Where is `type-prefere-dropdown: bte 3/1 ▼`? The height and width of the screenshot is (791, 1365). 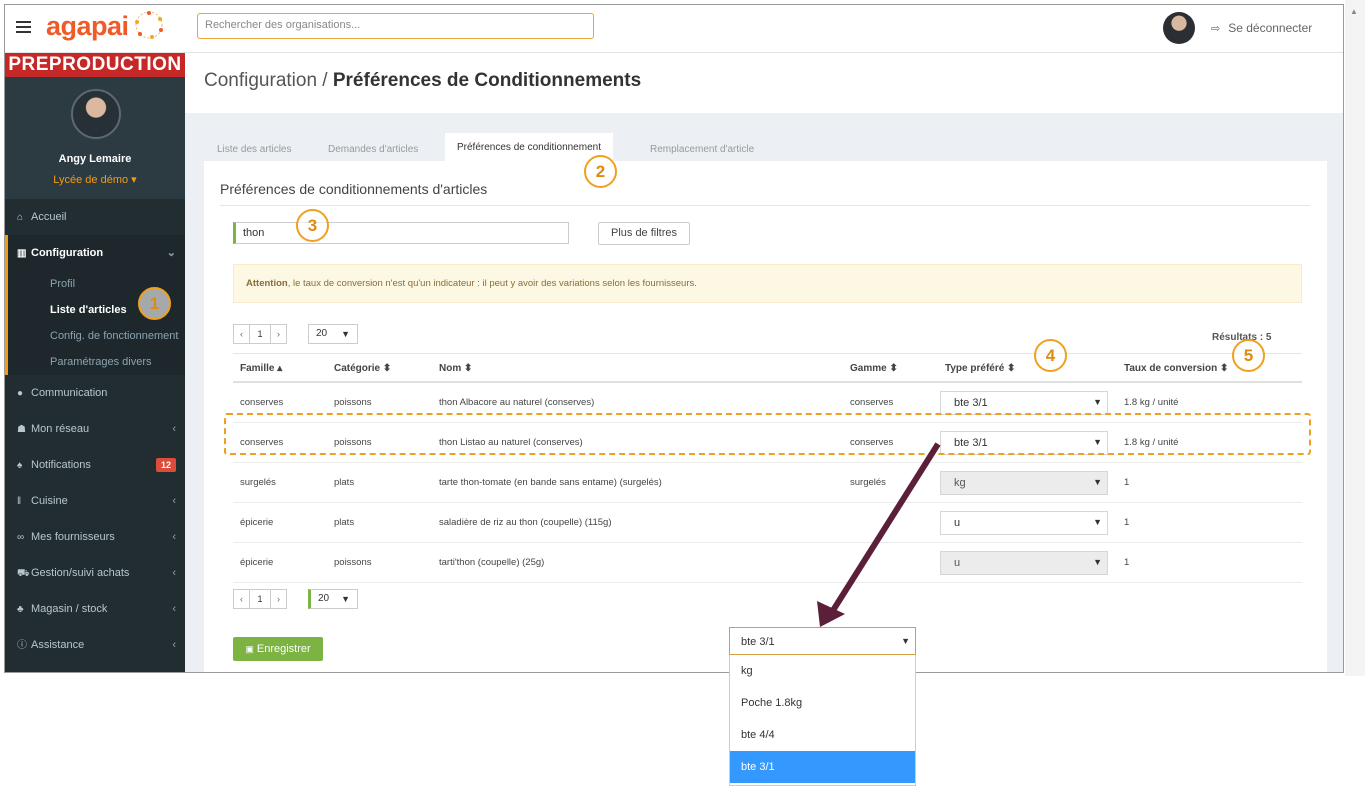
type-prefere-dropdown: bte 3/1 ▼ is located at coordinates (822, 641).